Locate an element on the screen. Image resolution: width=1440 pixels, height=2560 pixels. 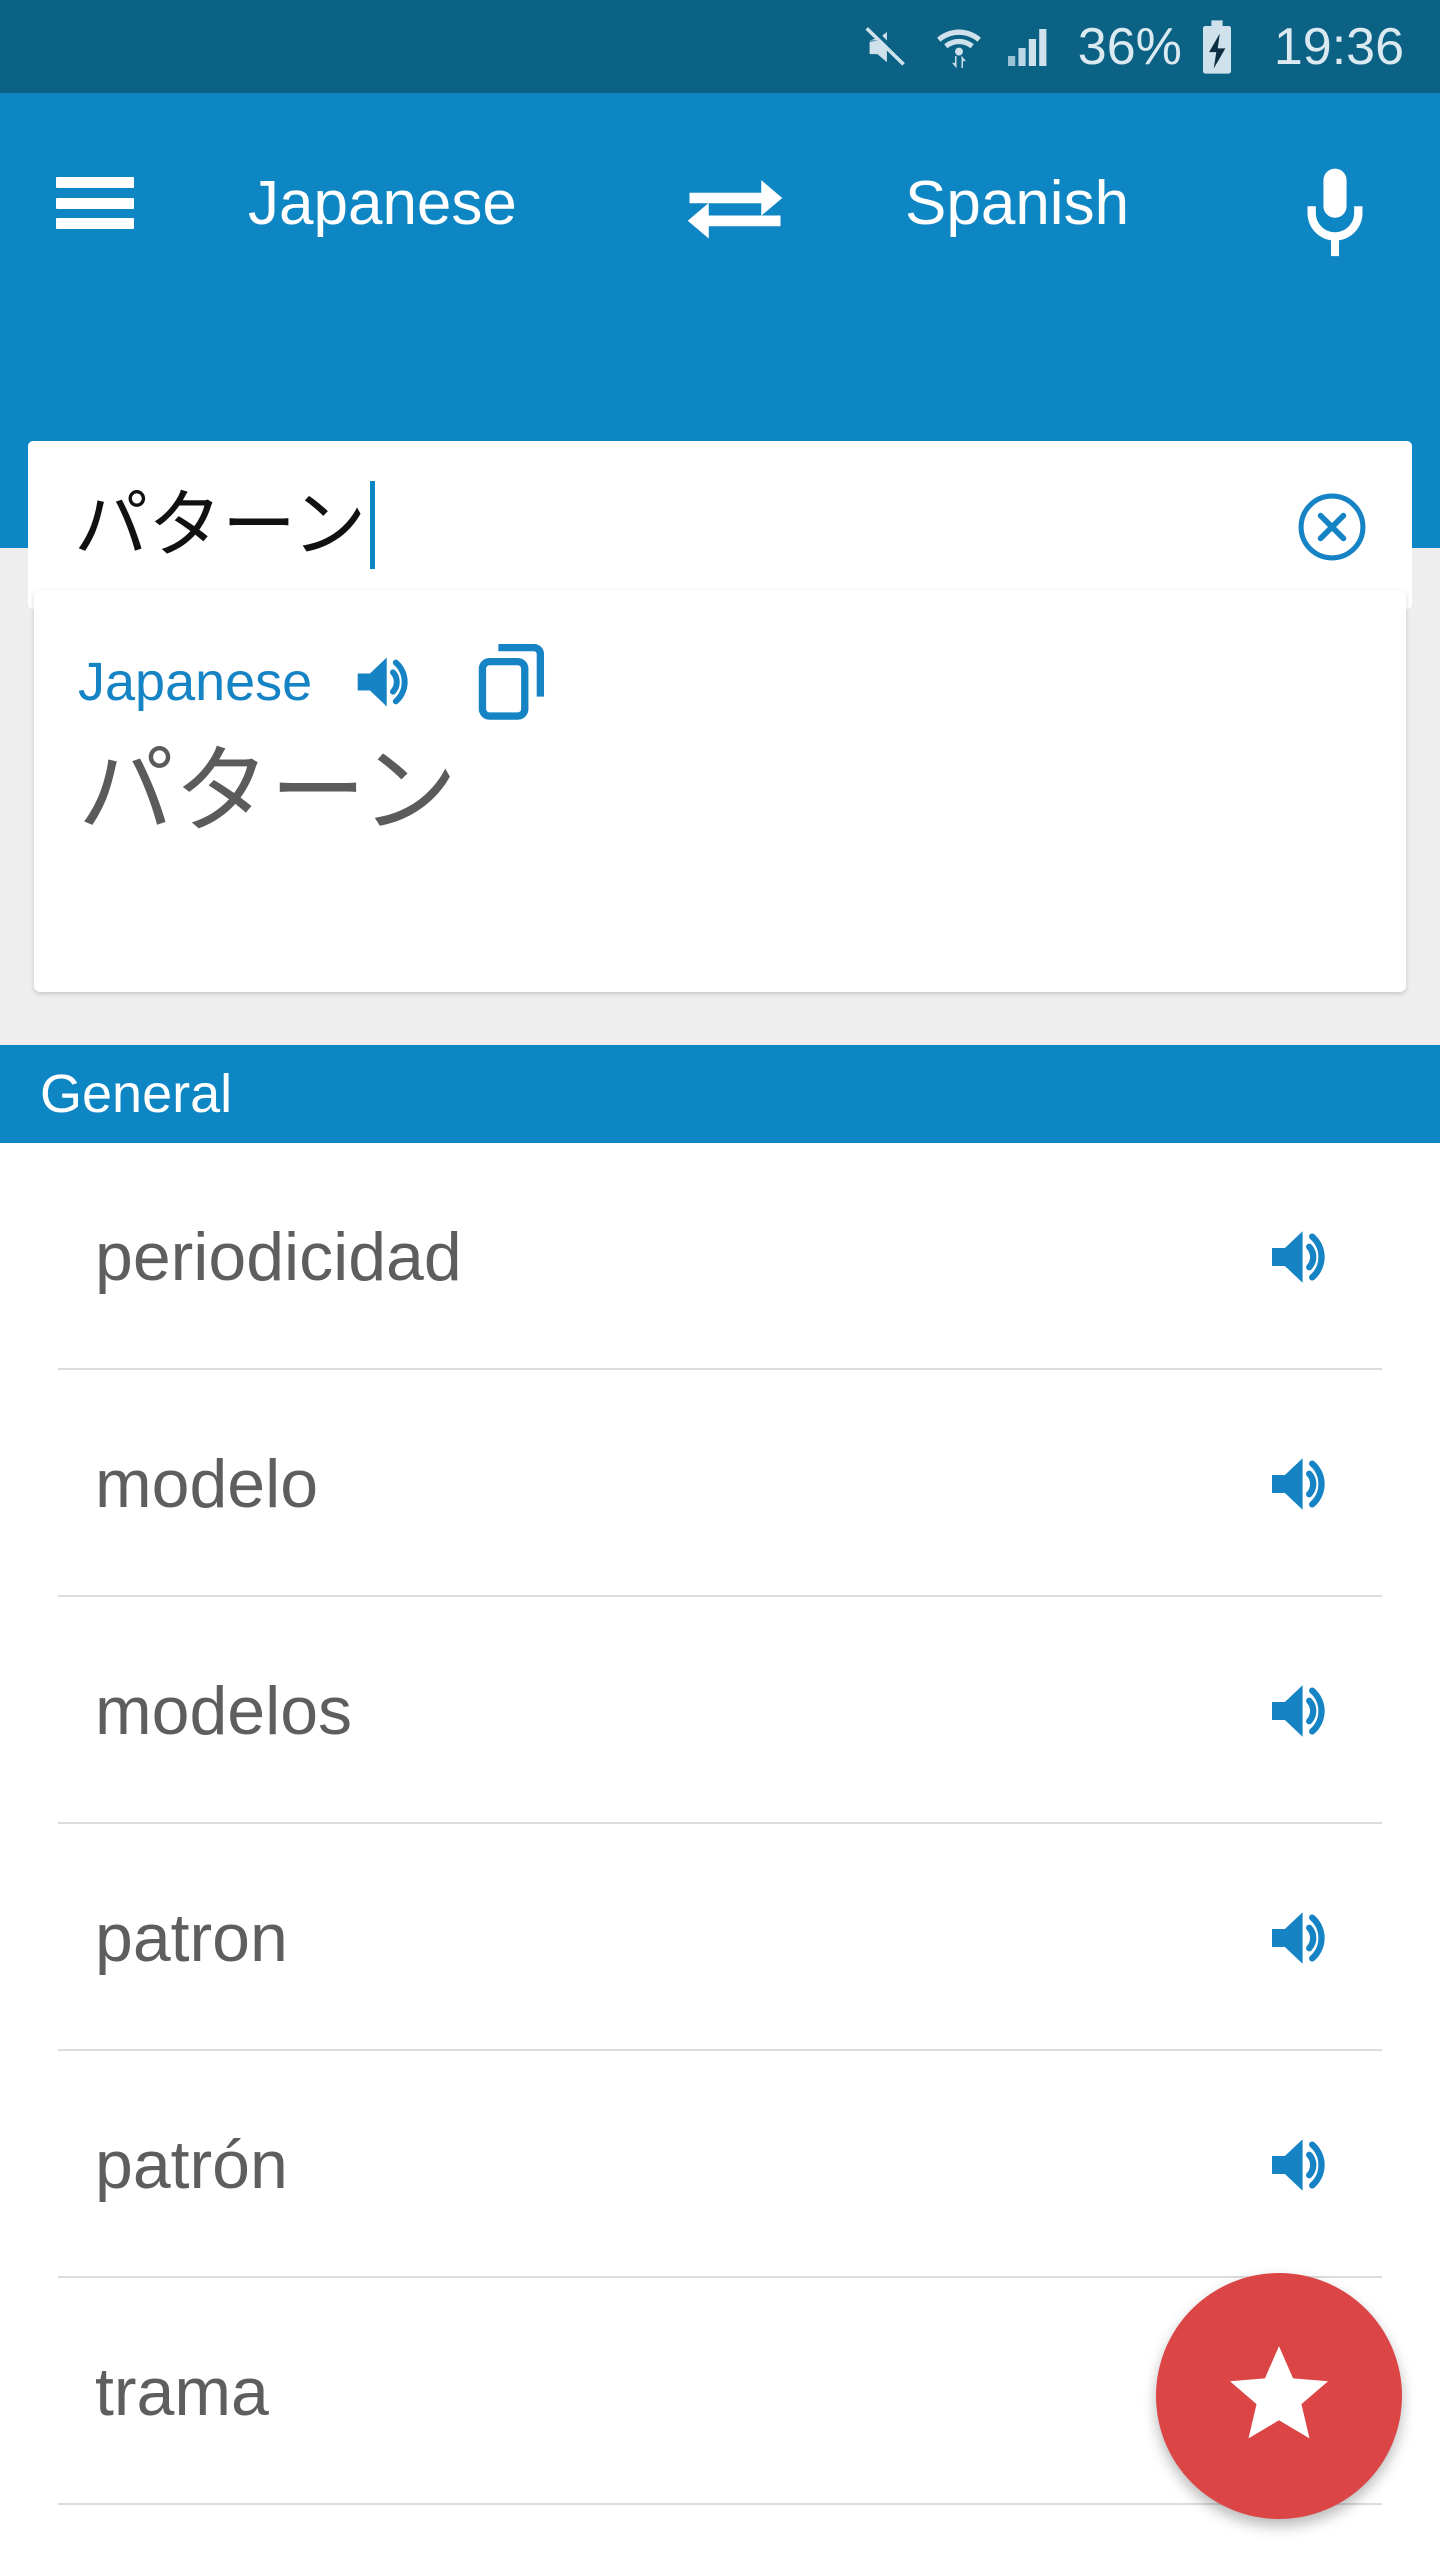
status-bar: 36% 19:36 is located at coordinates (720, 46).